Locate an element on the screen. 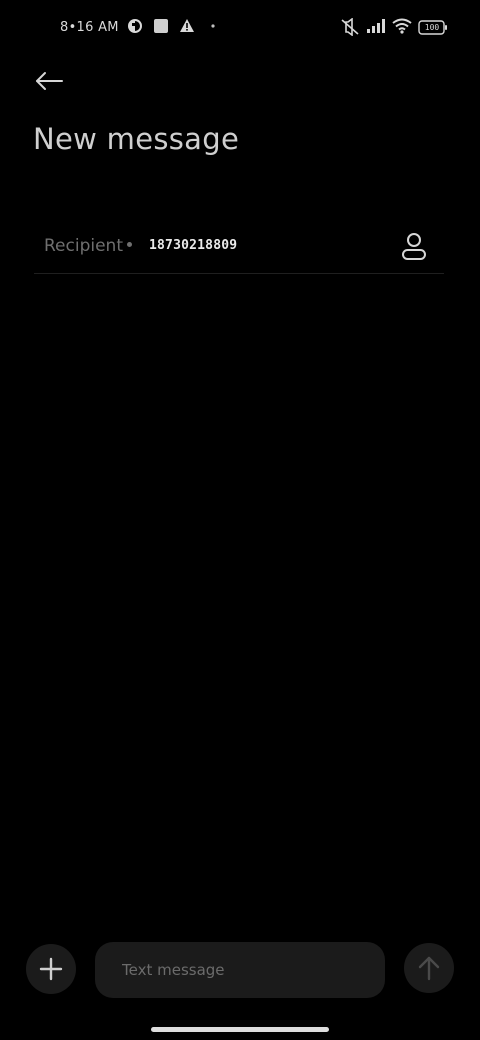 The width and height of the screenshot is (480, 1040). message-input is located at coordinates (240, 970).